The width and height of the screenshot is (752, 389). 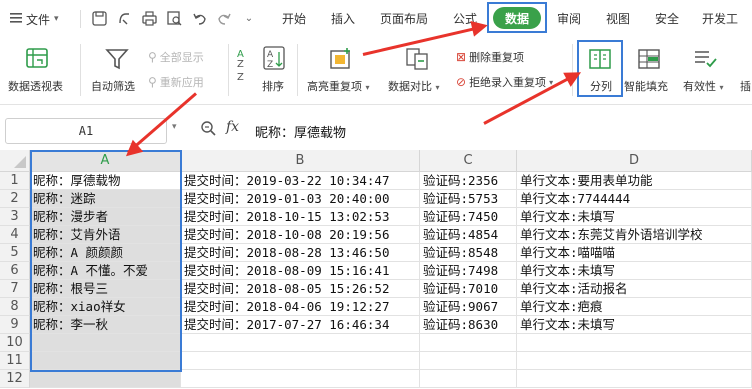 What do you see at coordinates (300, 217) in the screenshot?
I see `cell-b: 提交时间：2018-10-15 13:02:53` at bounding box center [300, 217].